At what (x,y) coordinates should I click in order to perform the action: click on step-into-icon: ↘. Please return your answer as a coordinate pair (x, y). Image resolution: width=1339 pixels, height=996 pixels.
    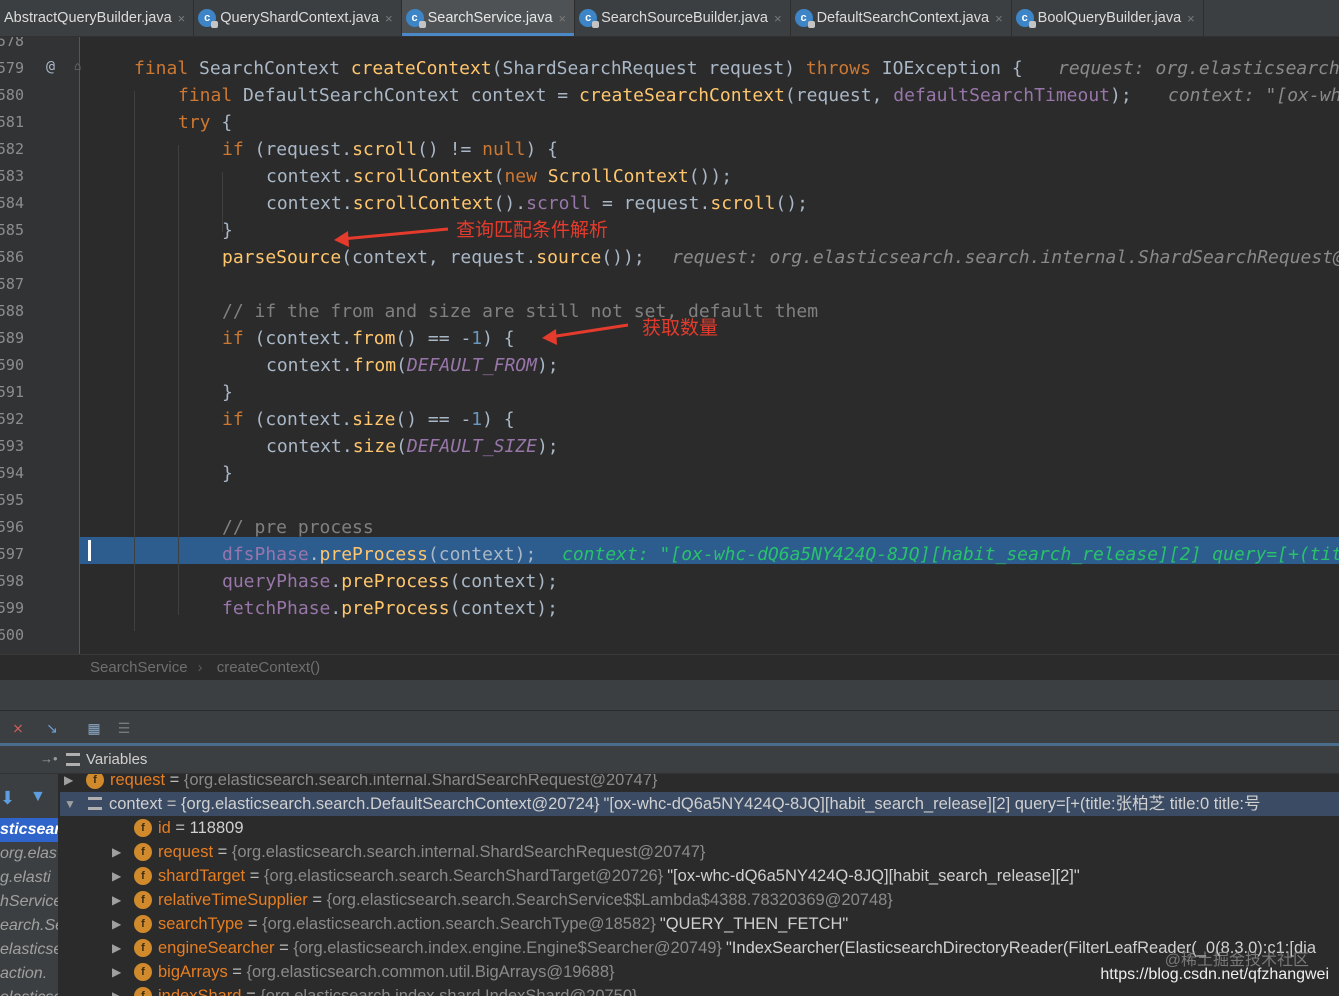
    Looking at the image, I should click on (52, 728).